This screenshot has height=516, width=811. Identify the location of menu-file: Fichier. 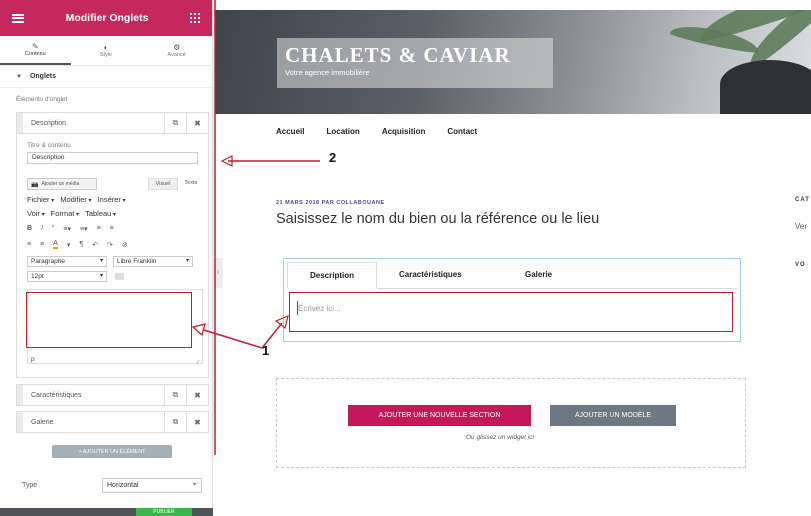
(40, 199).